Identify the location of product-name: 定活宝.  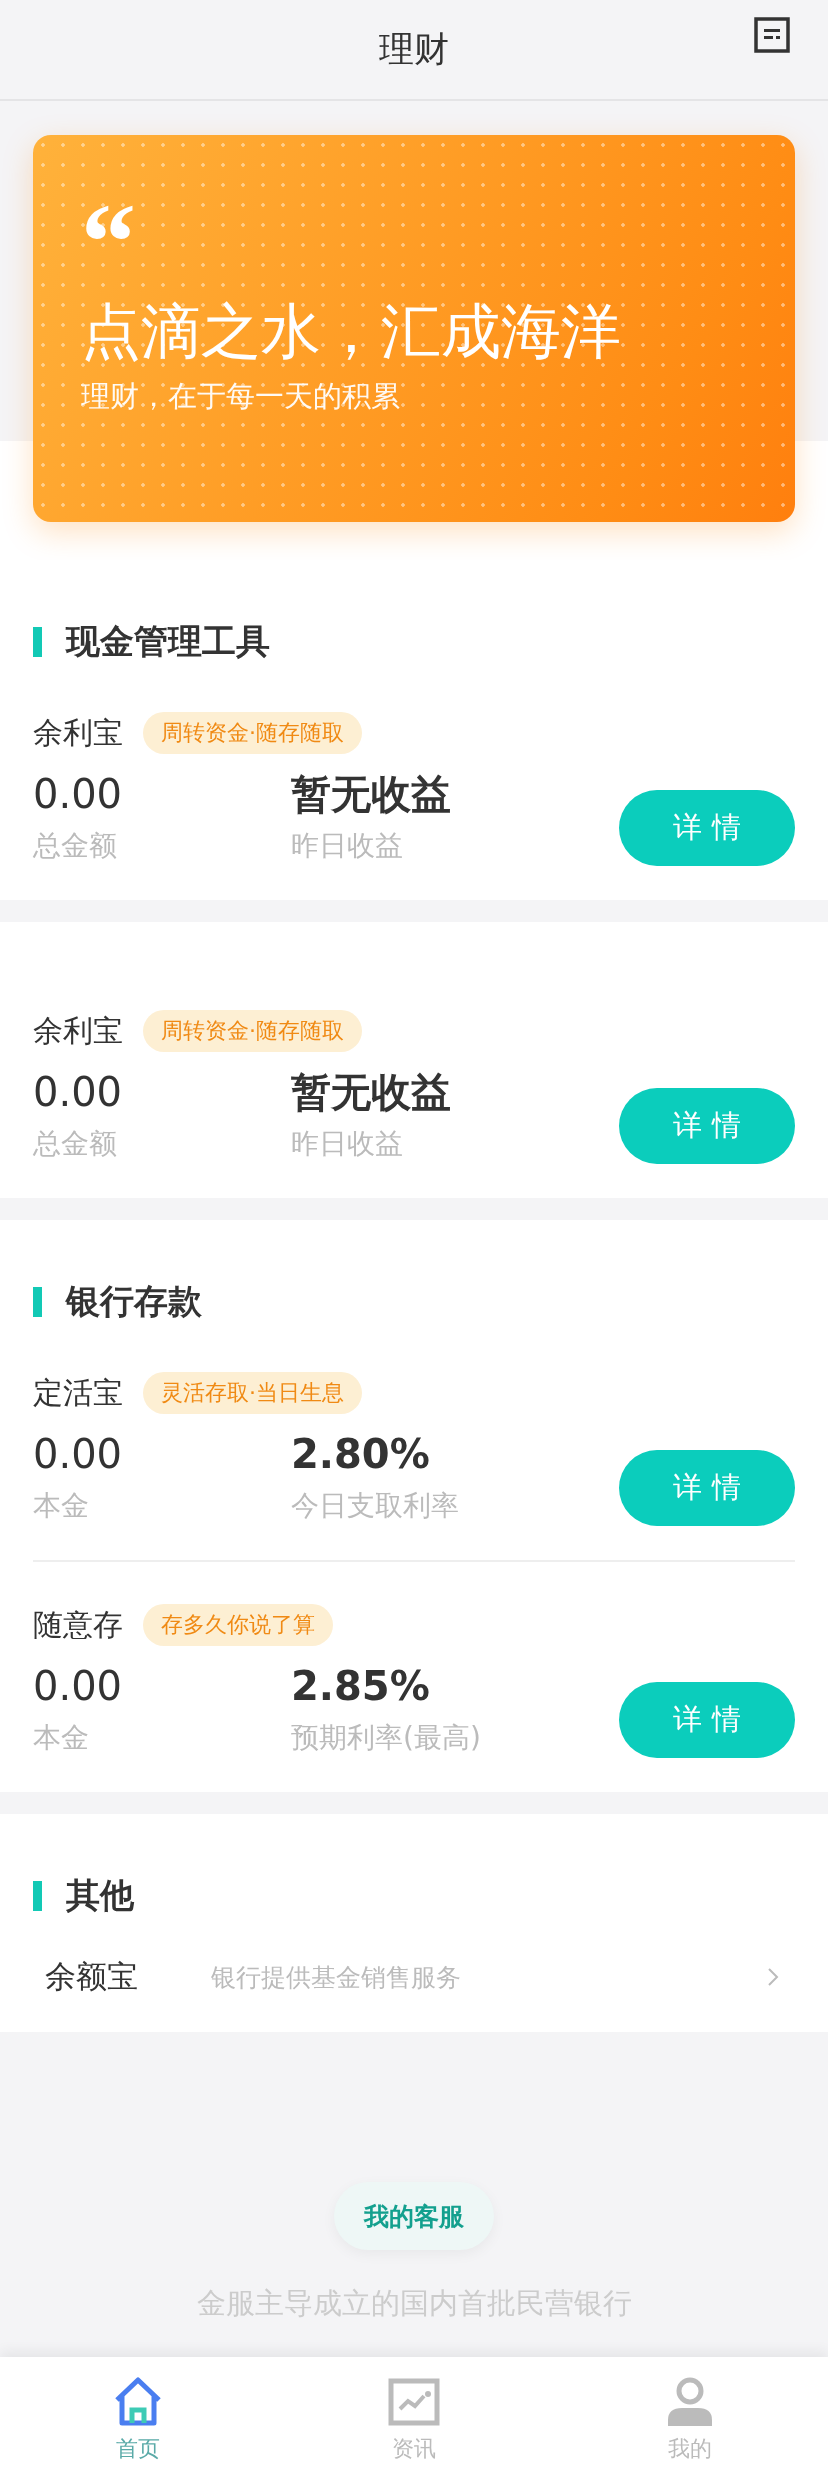
(78, 1392).